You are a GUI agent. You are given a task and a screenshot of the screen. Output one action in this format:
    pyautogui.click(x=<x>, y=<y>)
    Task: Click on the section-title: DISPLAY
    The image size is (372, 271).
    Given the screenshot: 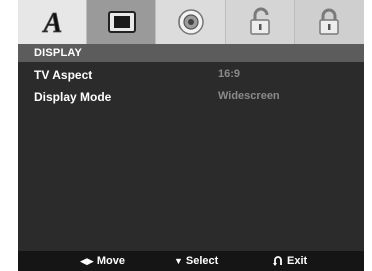 What is the action you would take?
    pyautogui.click(x=58, y=53)
    